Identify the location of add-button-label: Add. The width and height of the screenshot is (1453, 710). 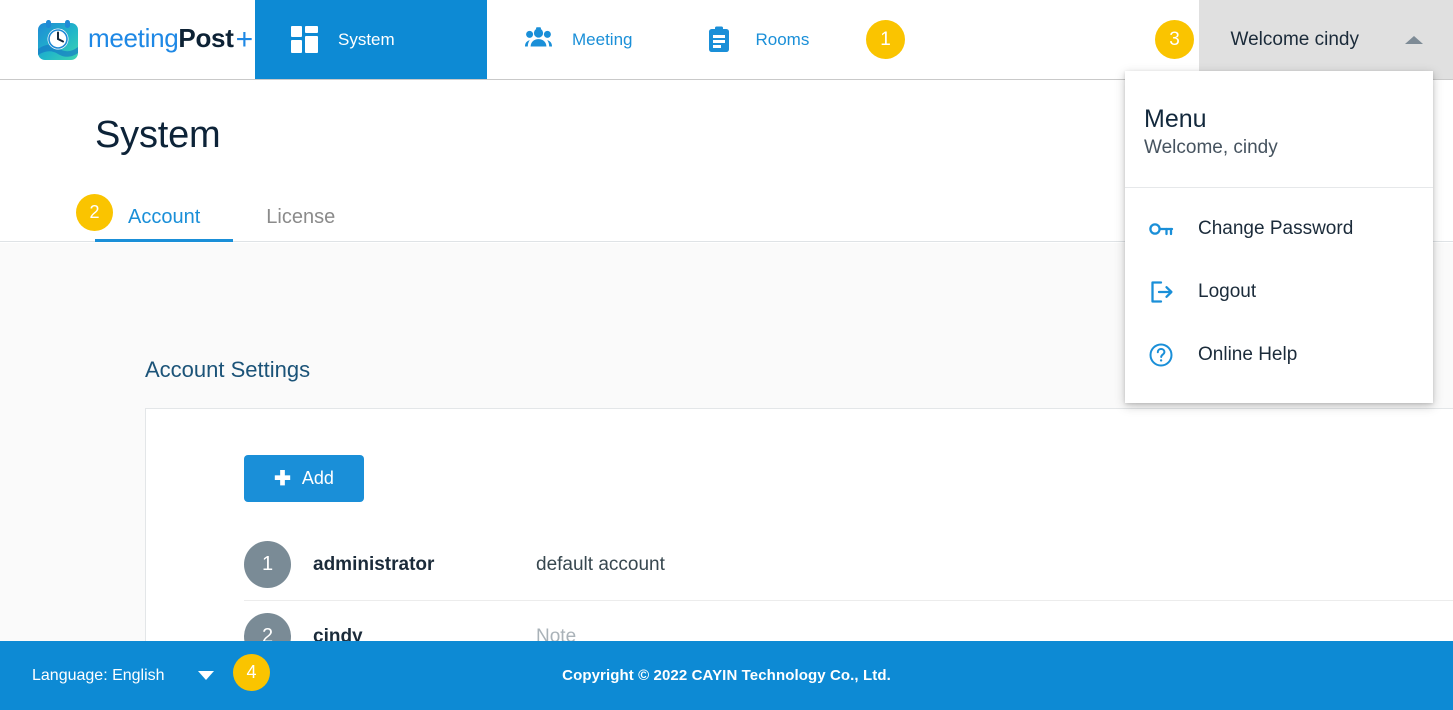
(317, 478).